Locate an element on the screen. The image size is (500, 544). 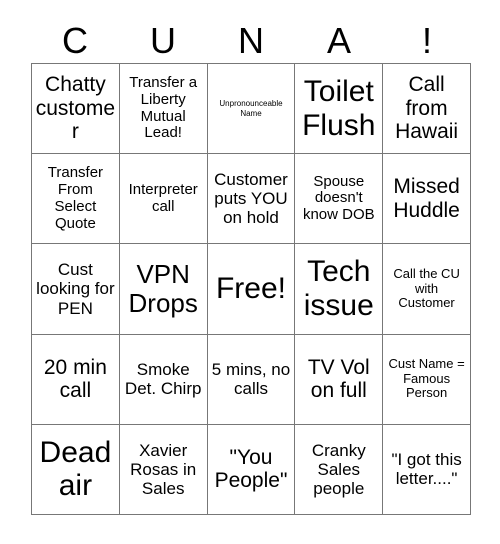
bingo-cell: Missed Huddle is located at coordinates (427, 199).